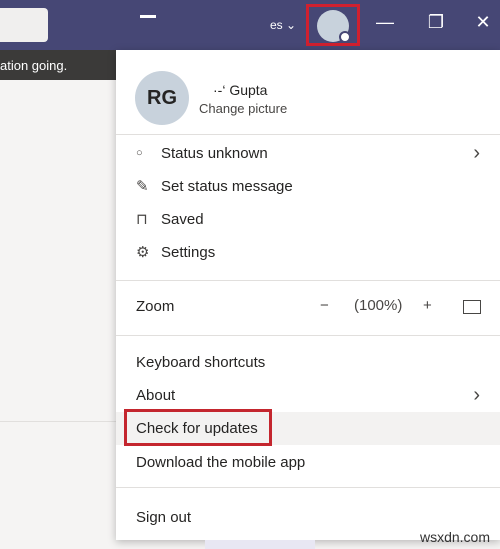 The image size is (500, 549). What do you see at coordinates (378, 305) in the screenshot?
I see `zoom-level: (100%)` at bounding box center [378, 305].